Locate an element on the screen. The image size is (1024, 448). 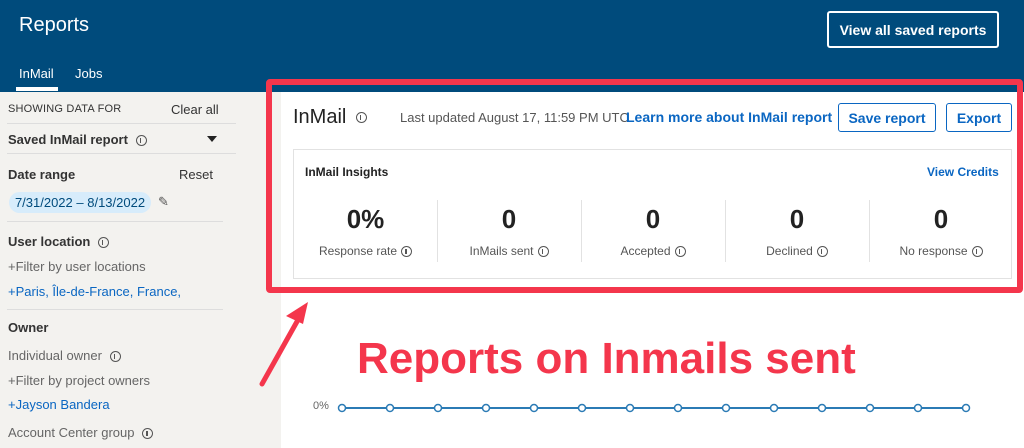
annotation-arrow-head is located at coordinates (297, 313).